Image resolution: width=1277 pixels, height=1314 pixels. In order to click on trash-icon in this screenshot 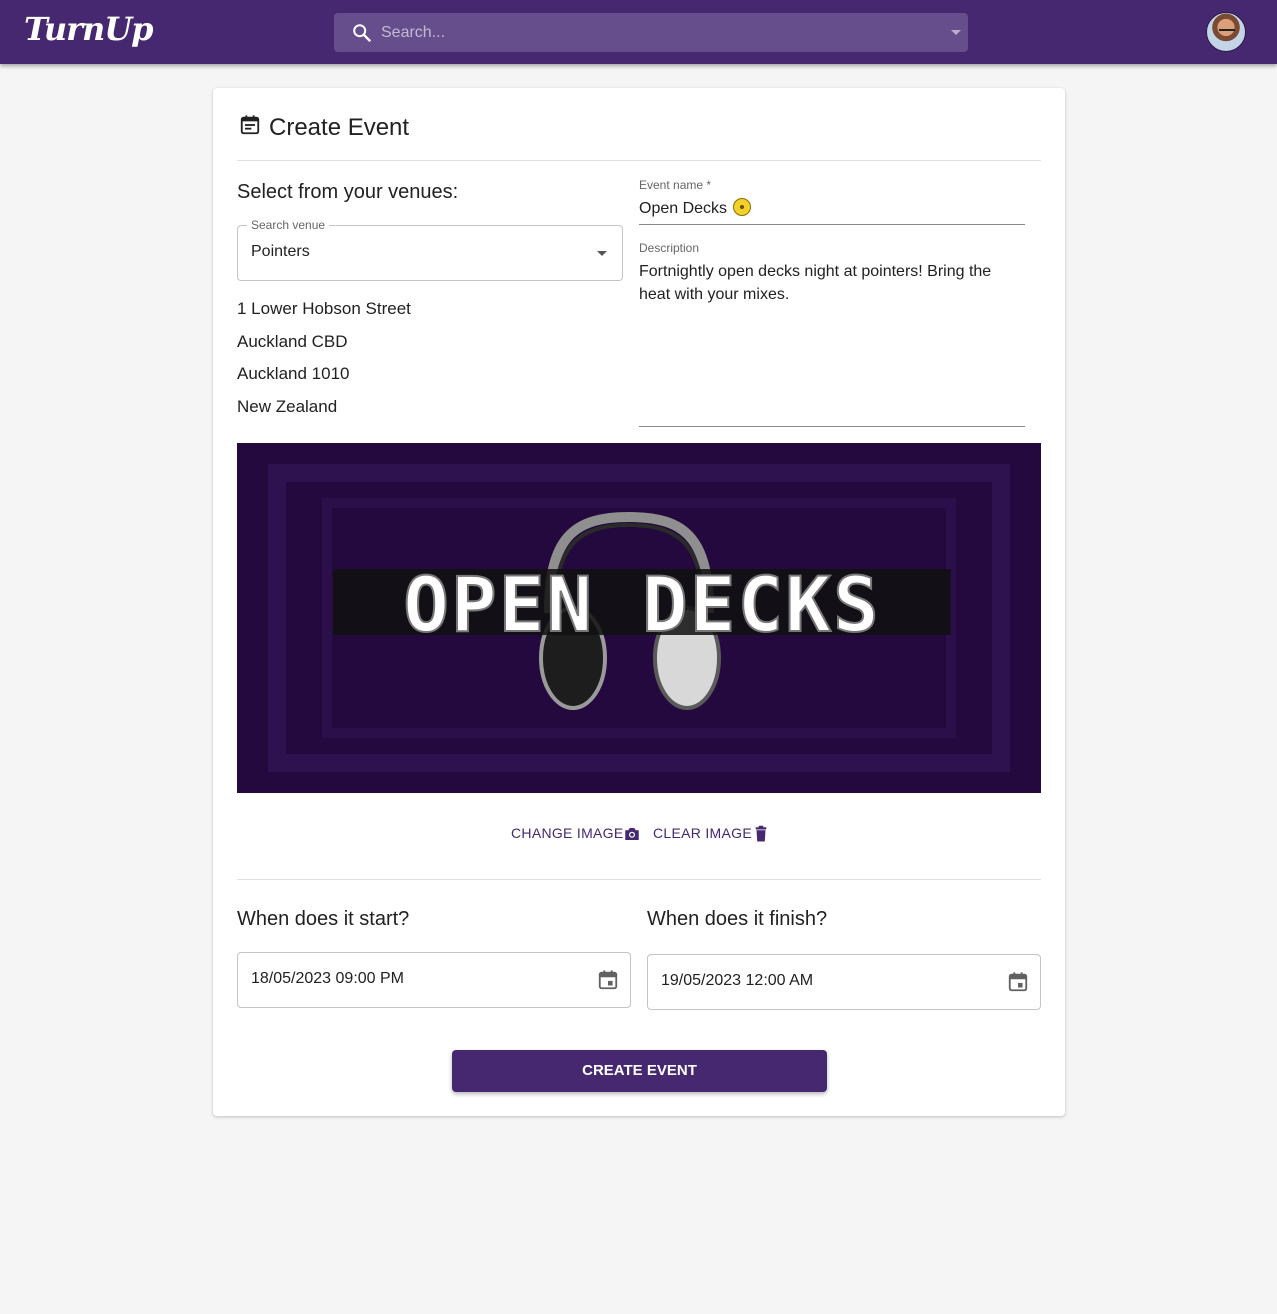, I will do `click(761, 834)`.